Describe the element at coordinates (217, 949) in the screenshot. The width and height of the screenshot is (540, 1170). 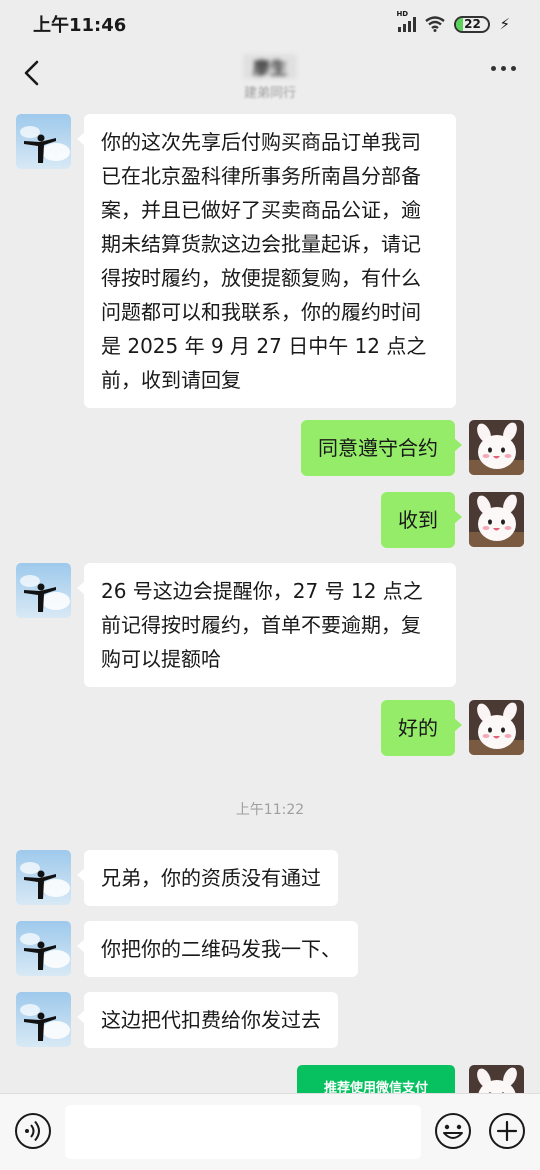
I see `message-bubble: 你把你的二维码发我一下、` at that location.